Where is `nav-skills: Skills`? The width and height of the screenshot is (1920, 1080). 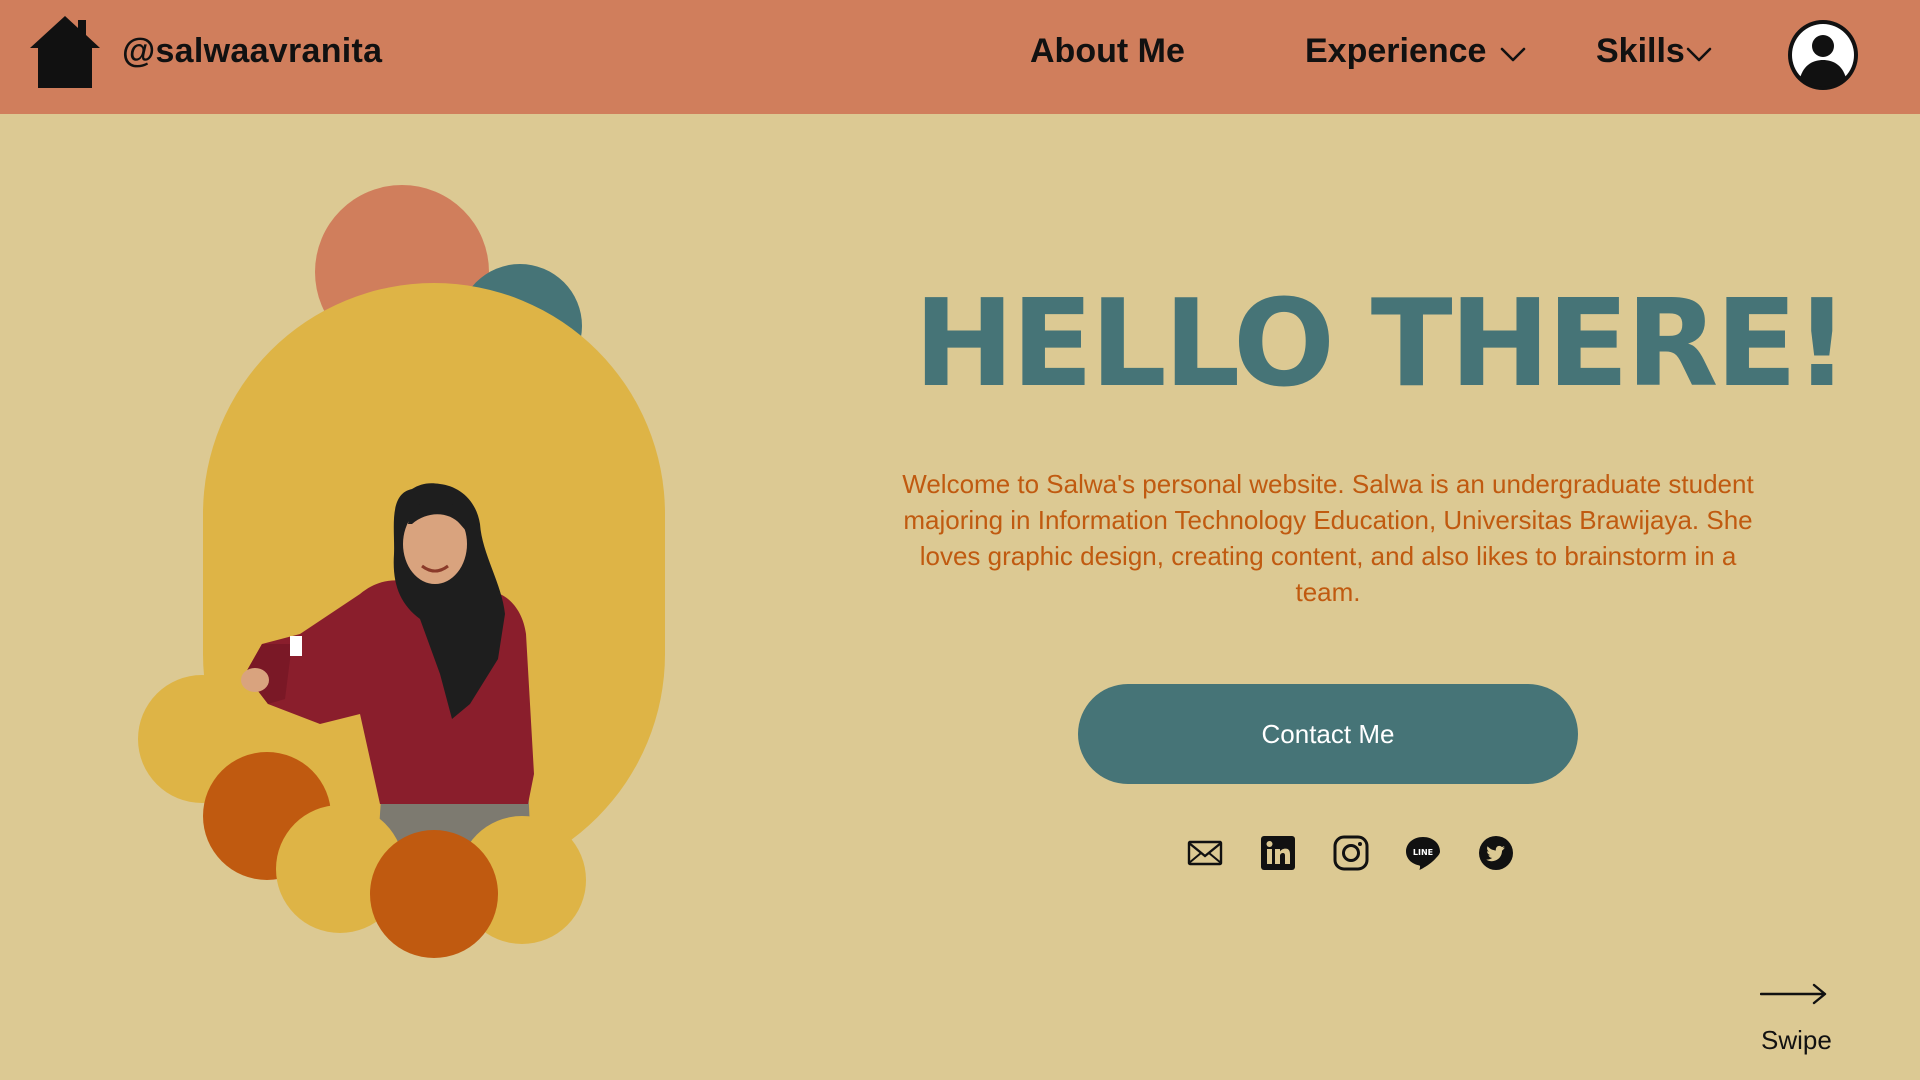 nav-skills: Skills is located at coordinates (1640, 51).